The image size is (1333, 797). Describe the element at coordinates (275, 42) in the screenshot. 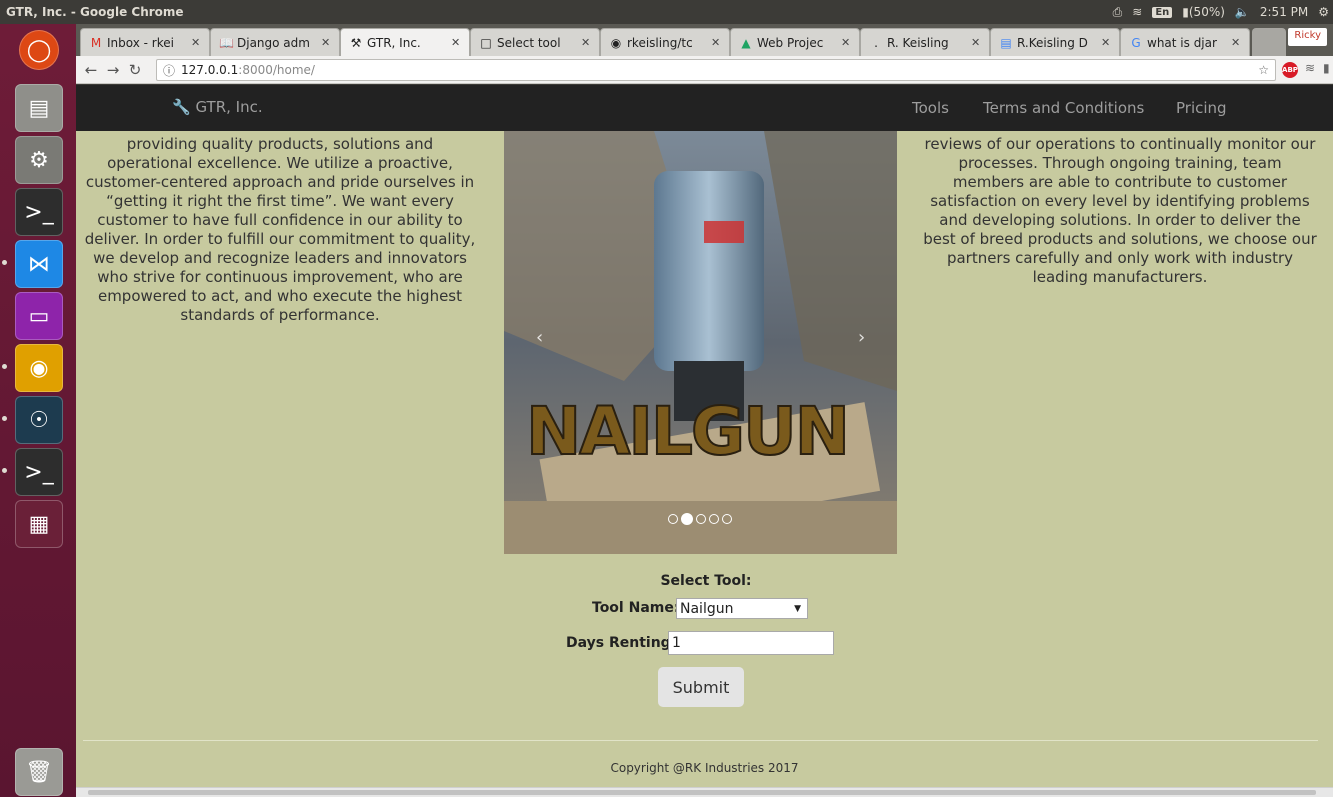

I see `tab-django-admin: 📖 Django adm ✕` at that location.